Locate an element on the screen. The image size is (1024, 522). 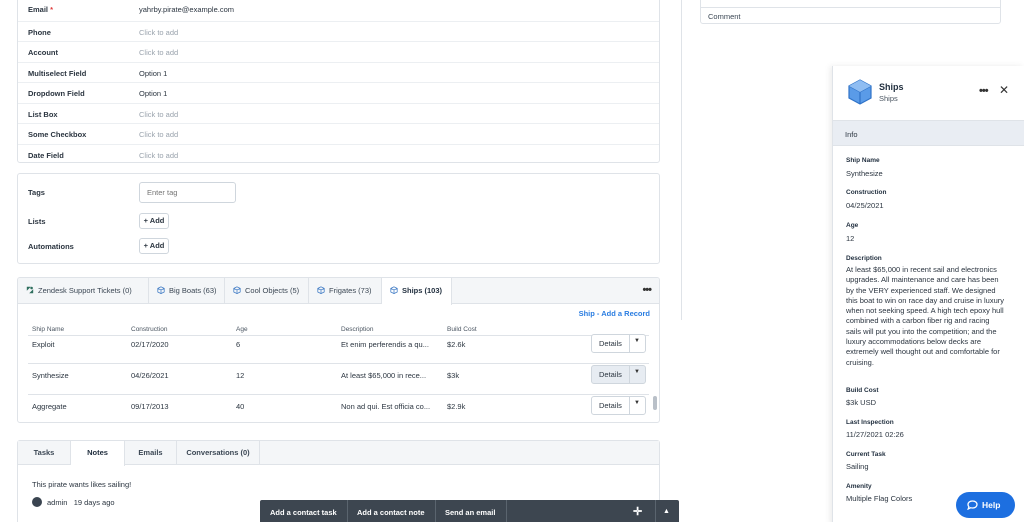
email-value: yahrby.pirate@example.com is located at coordinates (186, 9).